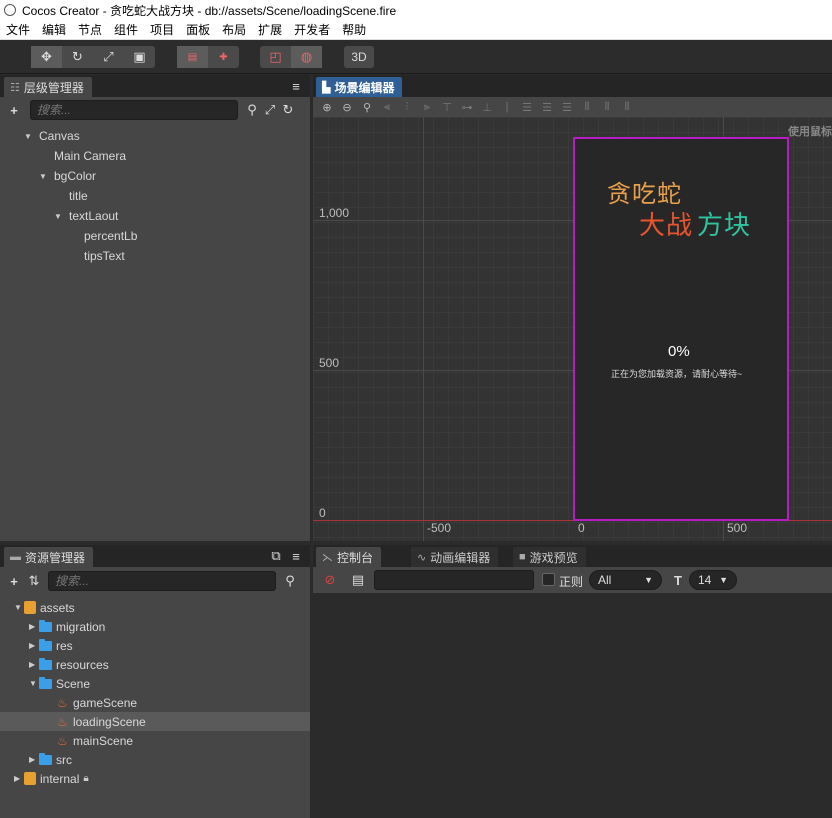 This screenshot has height=818, width=832. Describe the element at coordinates (15, 557) in the screenshot. I see `folder-icon: ▬` at that location.